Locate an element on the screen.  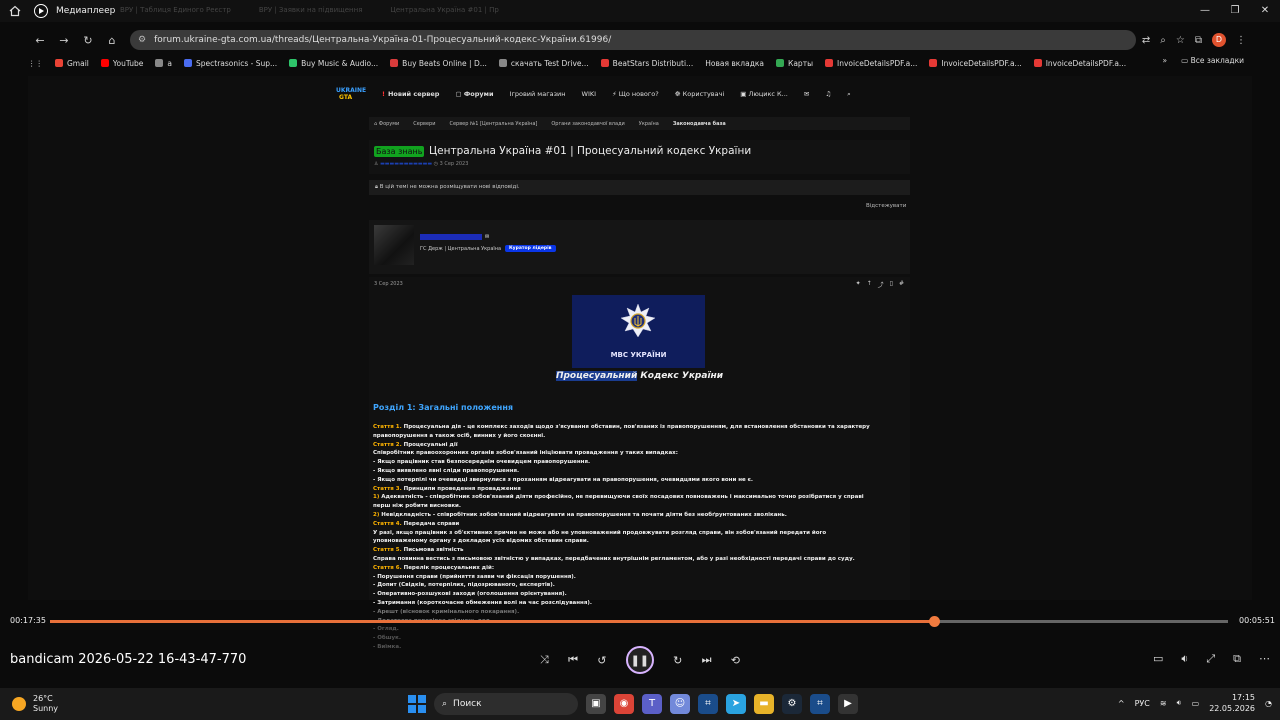
subtitles-icon: ▭ is located at coordinates (1158, 659).